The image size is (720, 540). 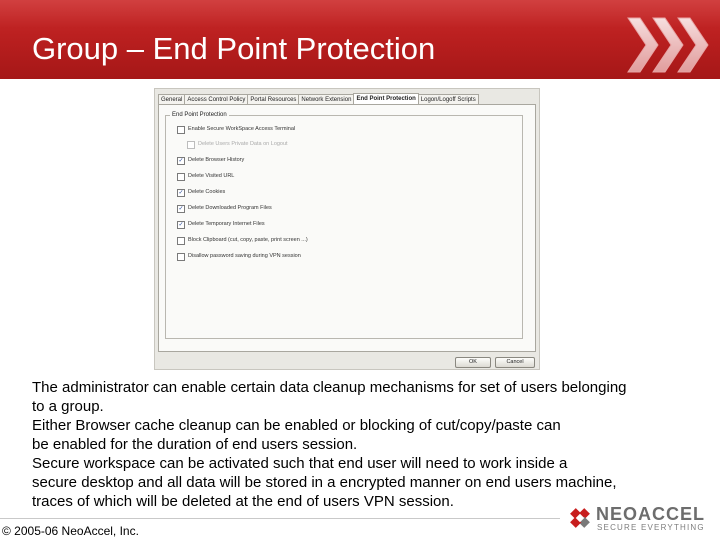 What do you see at coordinates (234, 48) in the screenshot?
I see `slide-title: Group – End Point Protection` at bounding box center [234, 48].